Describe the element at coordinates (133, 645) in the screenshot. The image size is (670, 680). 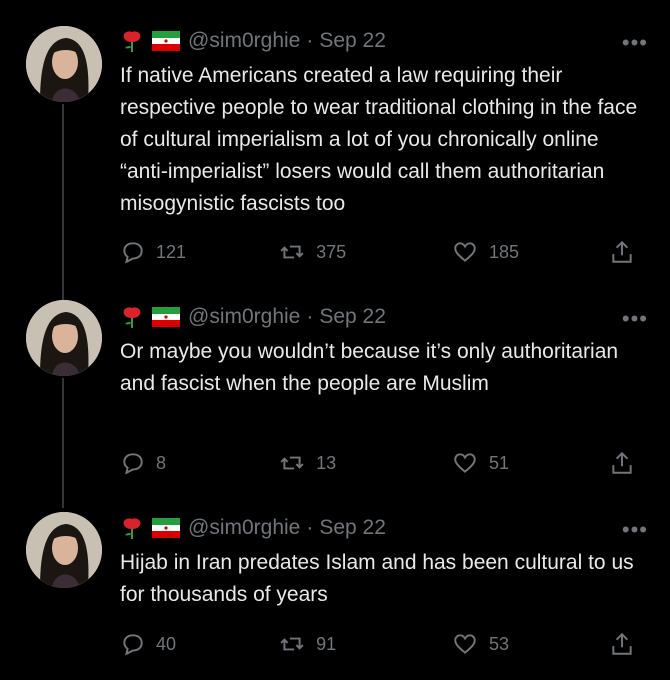
I see `reply-icon` at that location.